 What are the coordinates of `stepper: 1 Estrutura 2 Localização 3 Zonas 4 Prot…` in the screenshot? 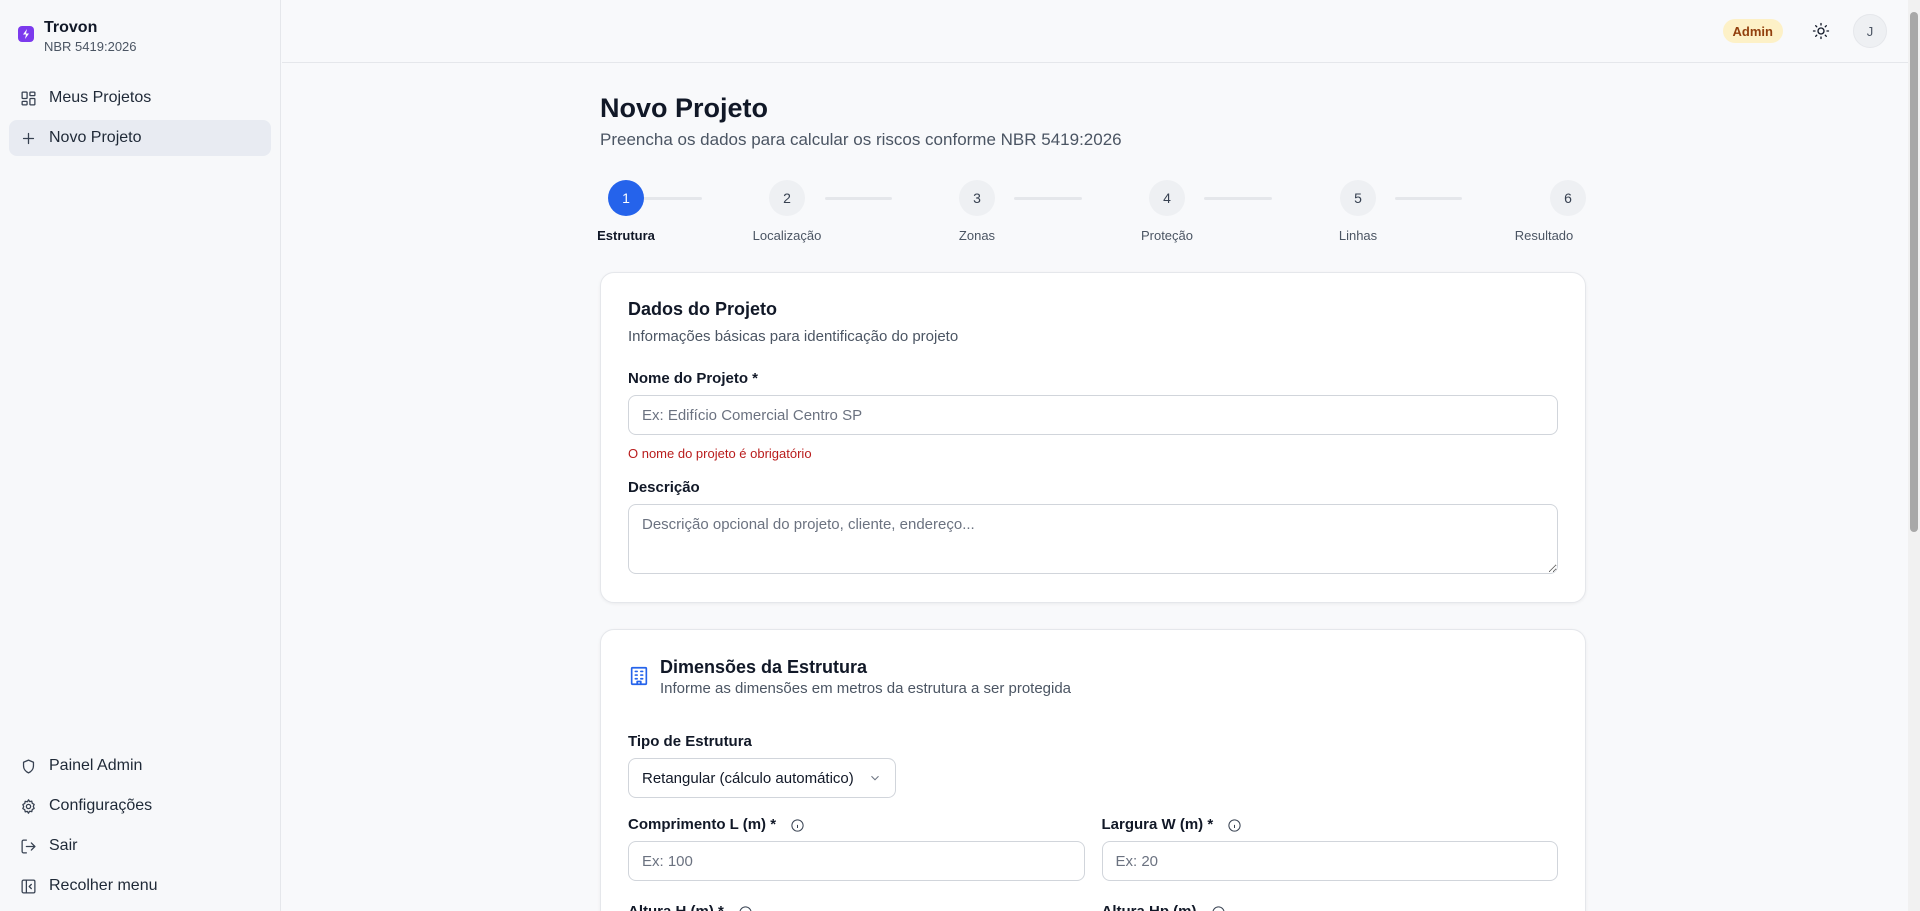 It's located at (1091, 215).